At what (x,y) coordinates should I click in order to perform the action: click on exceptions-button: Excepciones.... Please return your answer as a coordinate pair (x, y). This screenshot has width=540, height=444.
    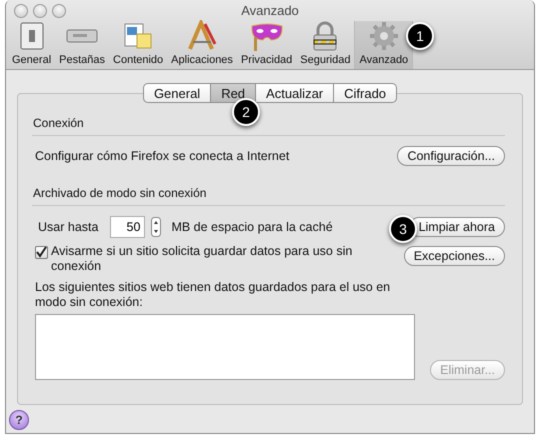
    Looking at the image, I should click on (454, 256).